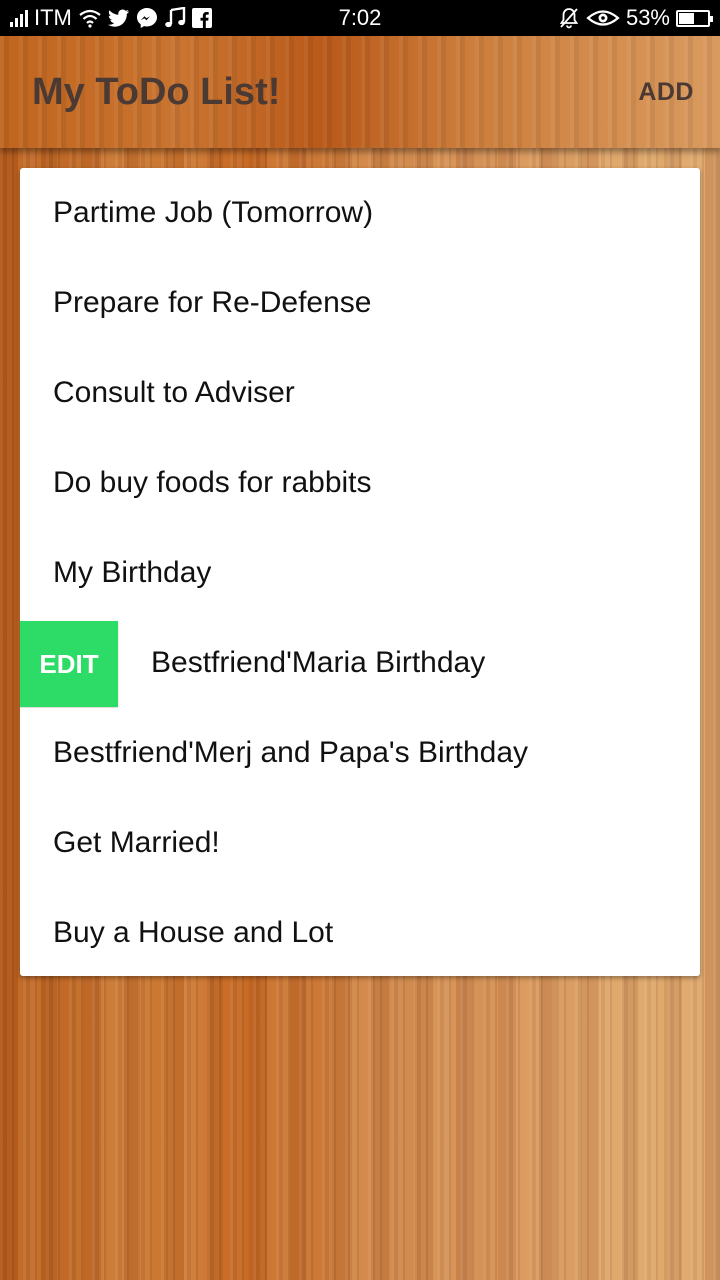 The image size is (720, 1280). What do you see at coordinates (360, 18) in the screenshot?
I see `status-bar: ITM 7:02 53%` at bounding box center [360, 18].